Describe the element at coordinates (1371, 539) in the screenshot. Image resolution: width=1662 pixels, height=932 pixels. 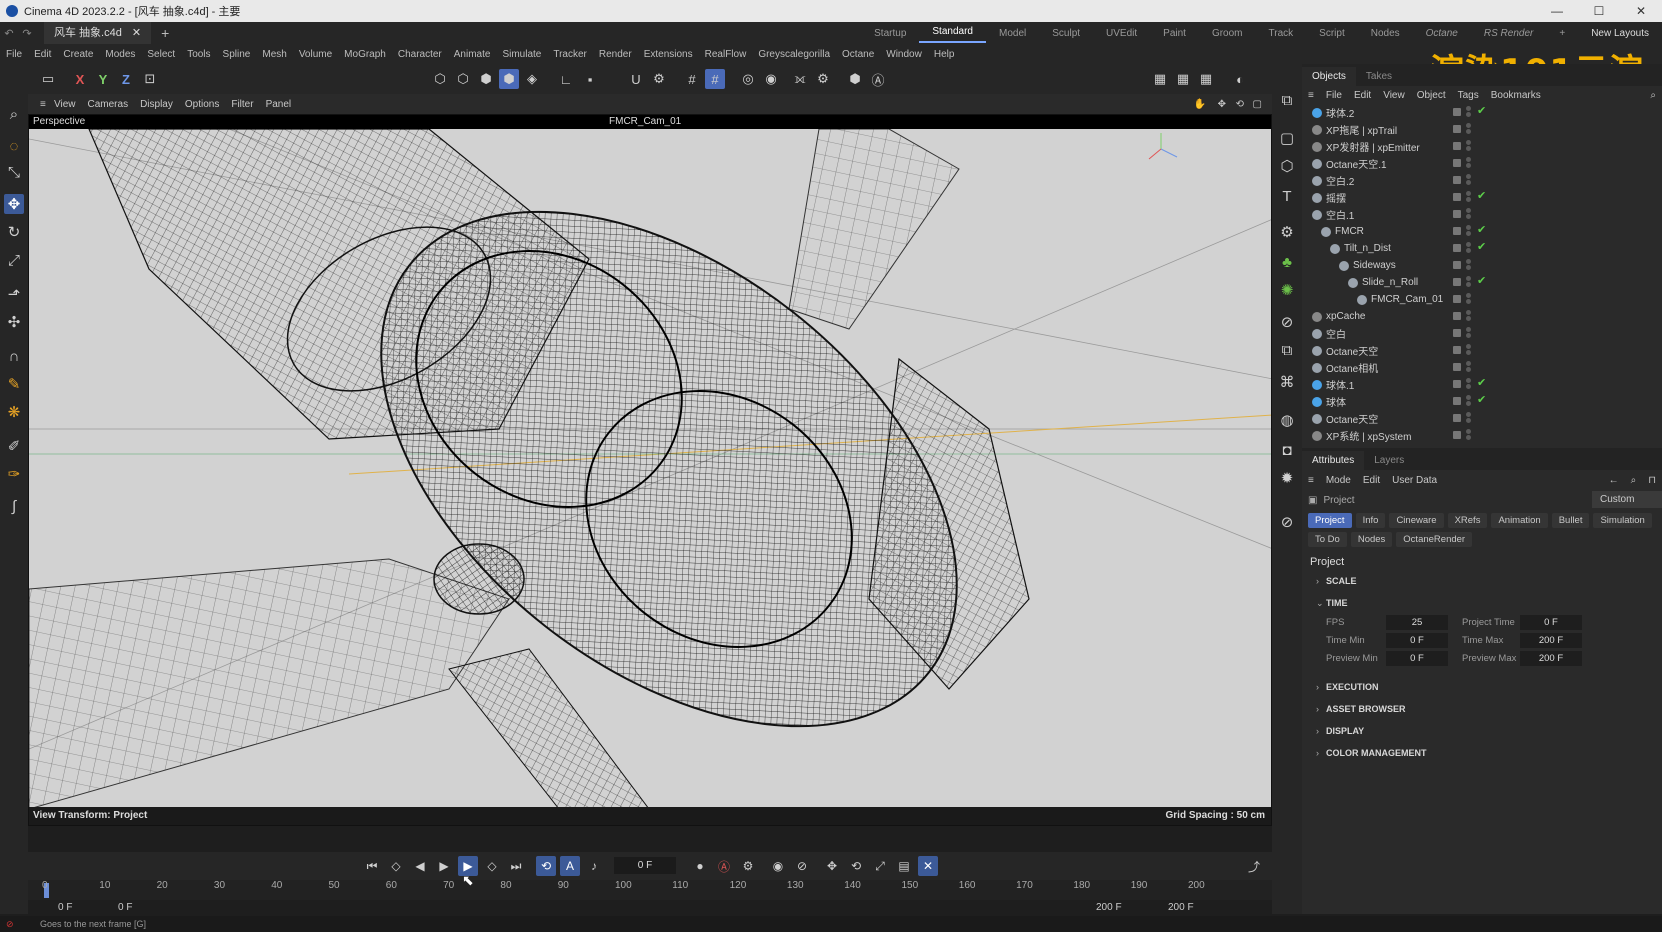
I see `subtab-nodes: Nodes` at that location.